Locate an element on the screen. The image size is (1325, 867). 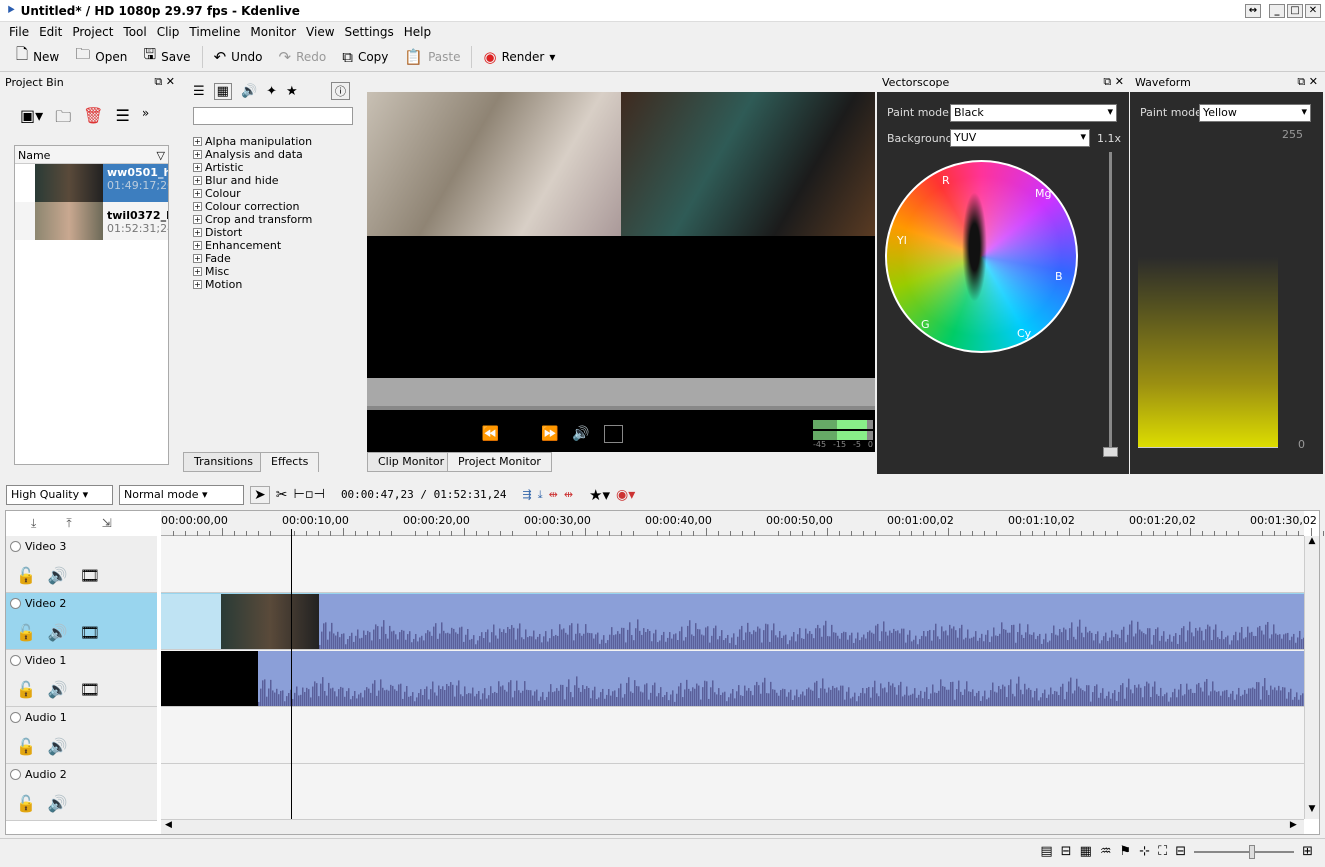
add-clip-icon: ▣▾ is located at coordinates (31, 119).